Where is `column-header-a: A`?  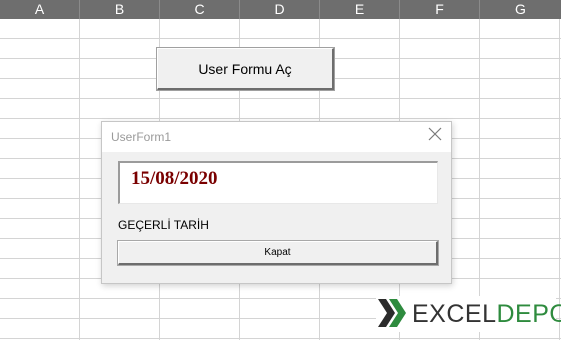 column-header-a: A is located at coordinates (40, 9).